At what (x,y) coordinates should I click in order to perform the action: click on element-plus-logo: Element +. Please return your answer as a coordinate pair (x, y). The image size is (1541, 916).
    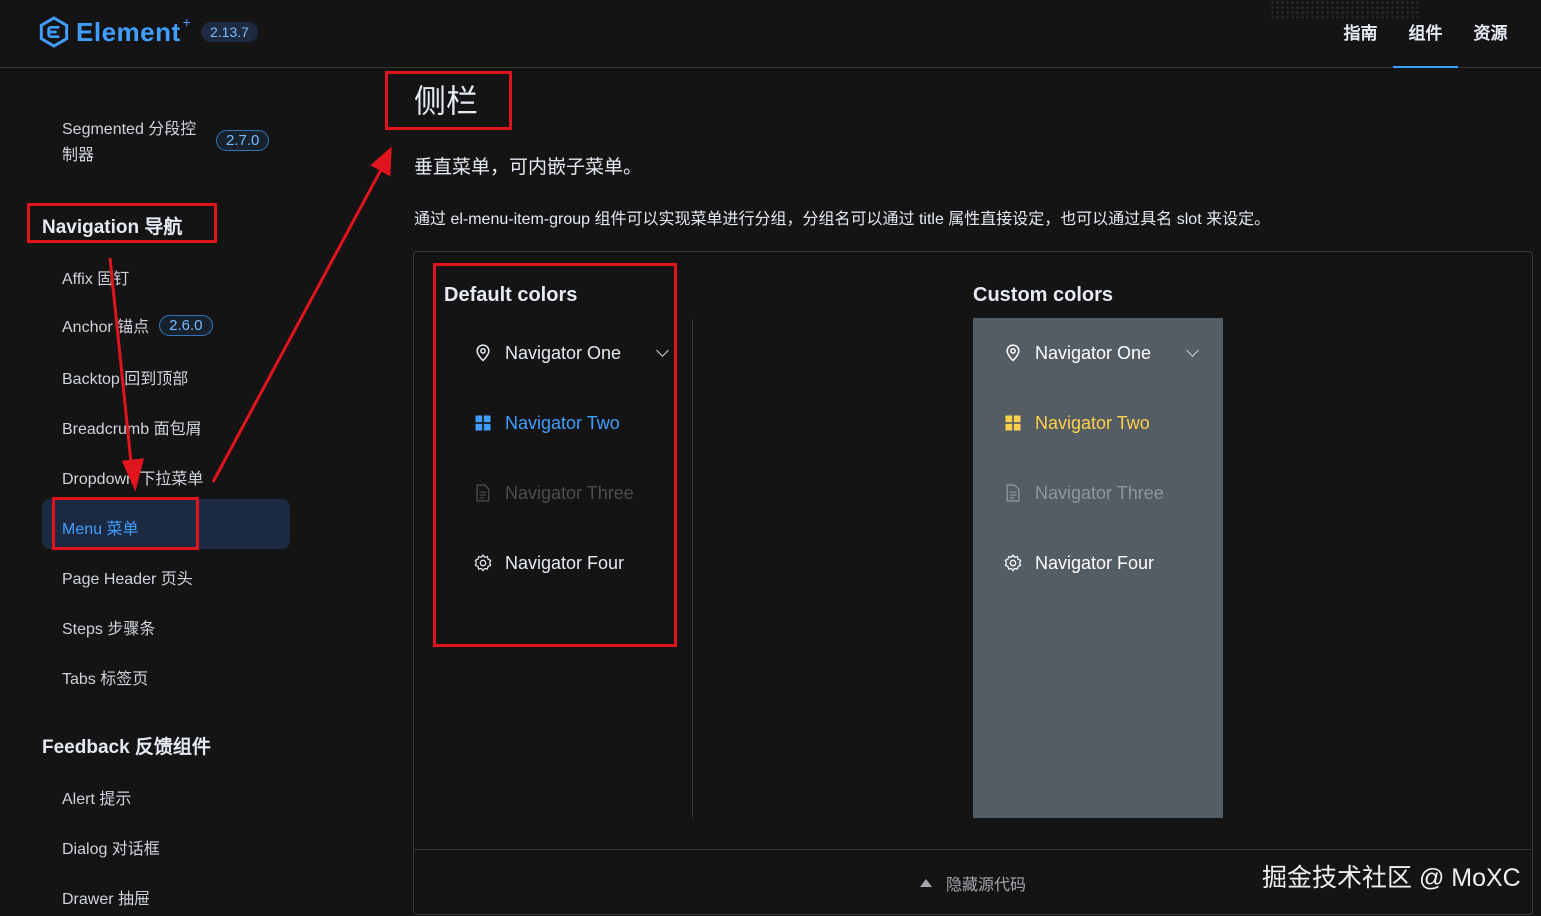
    Looking at the image, I should click on (114, 31).